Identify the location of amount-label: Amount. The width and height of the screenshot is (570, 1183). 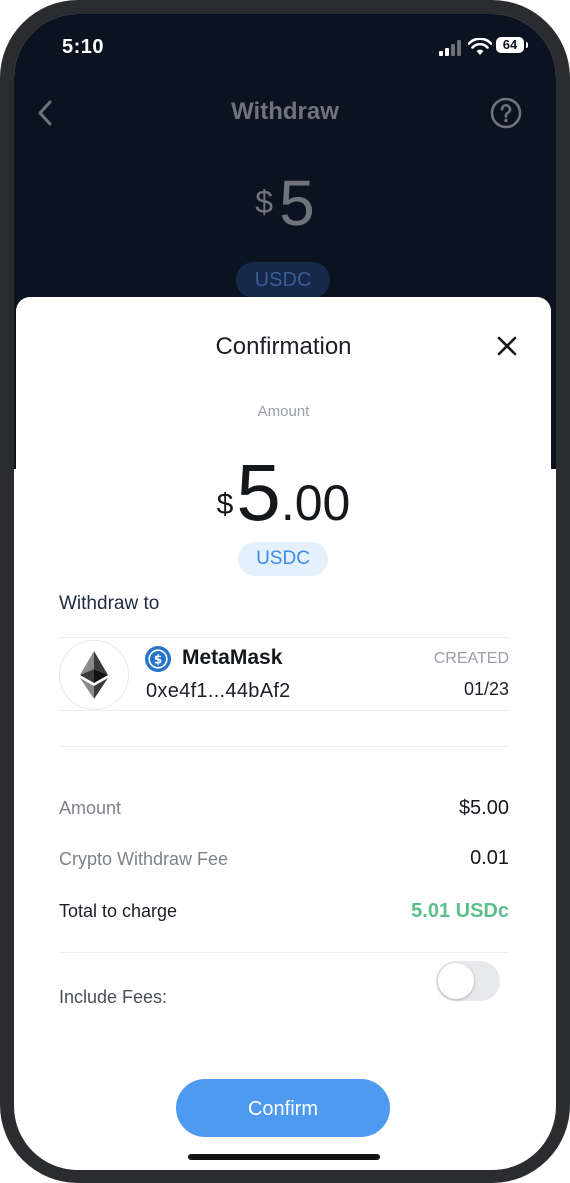
(283, 411).